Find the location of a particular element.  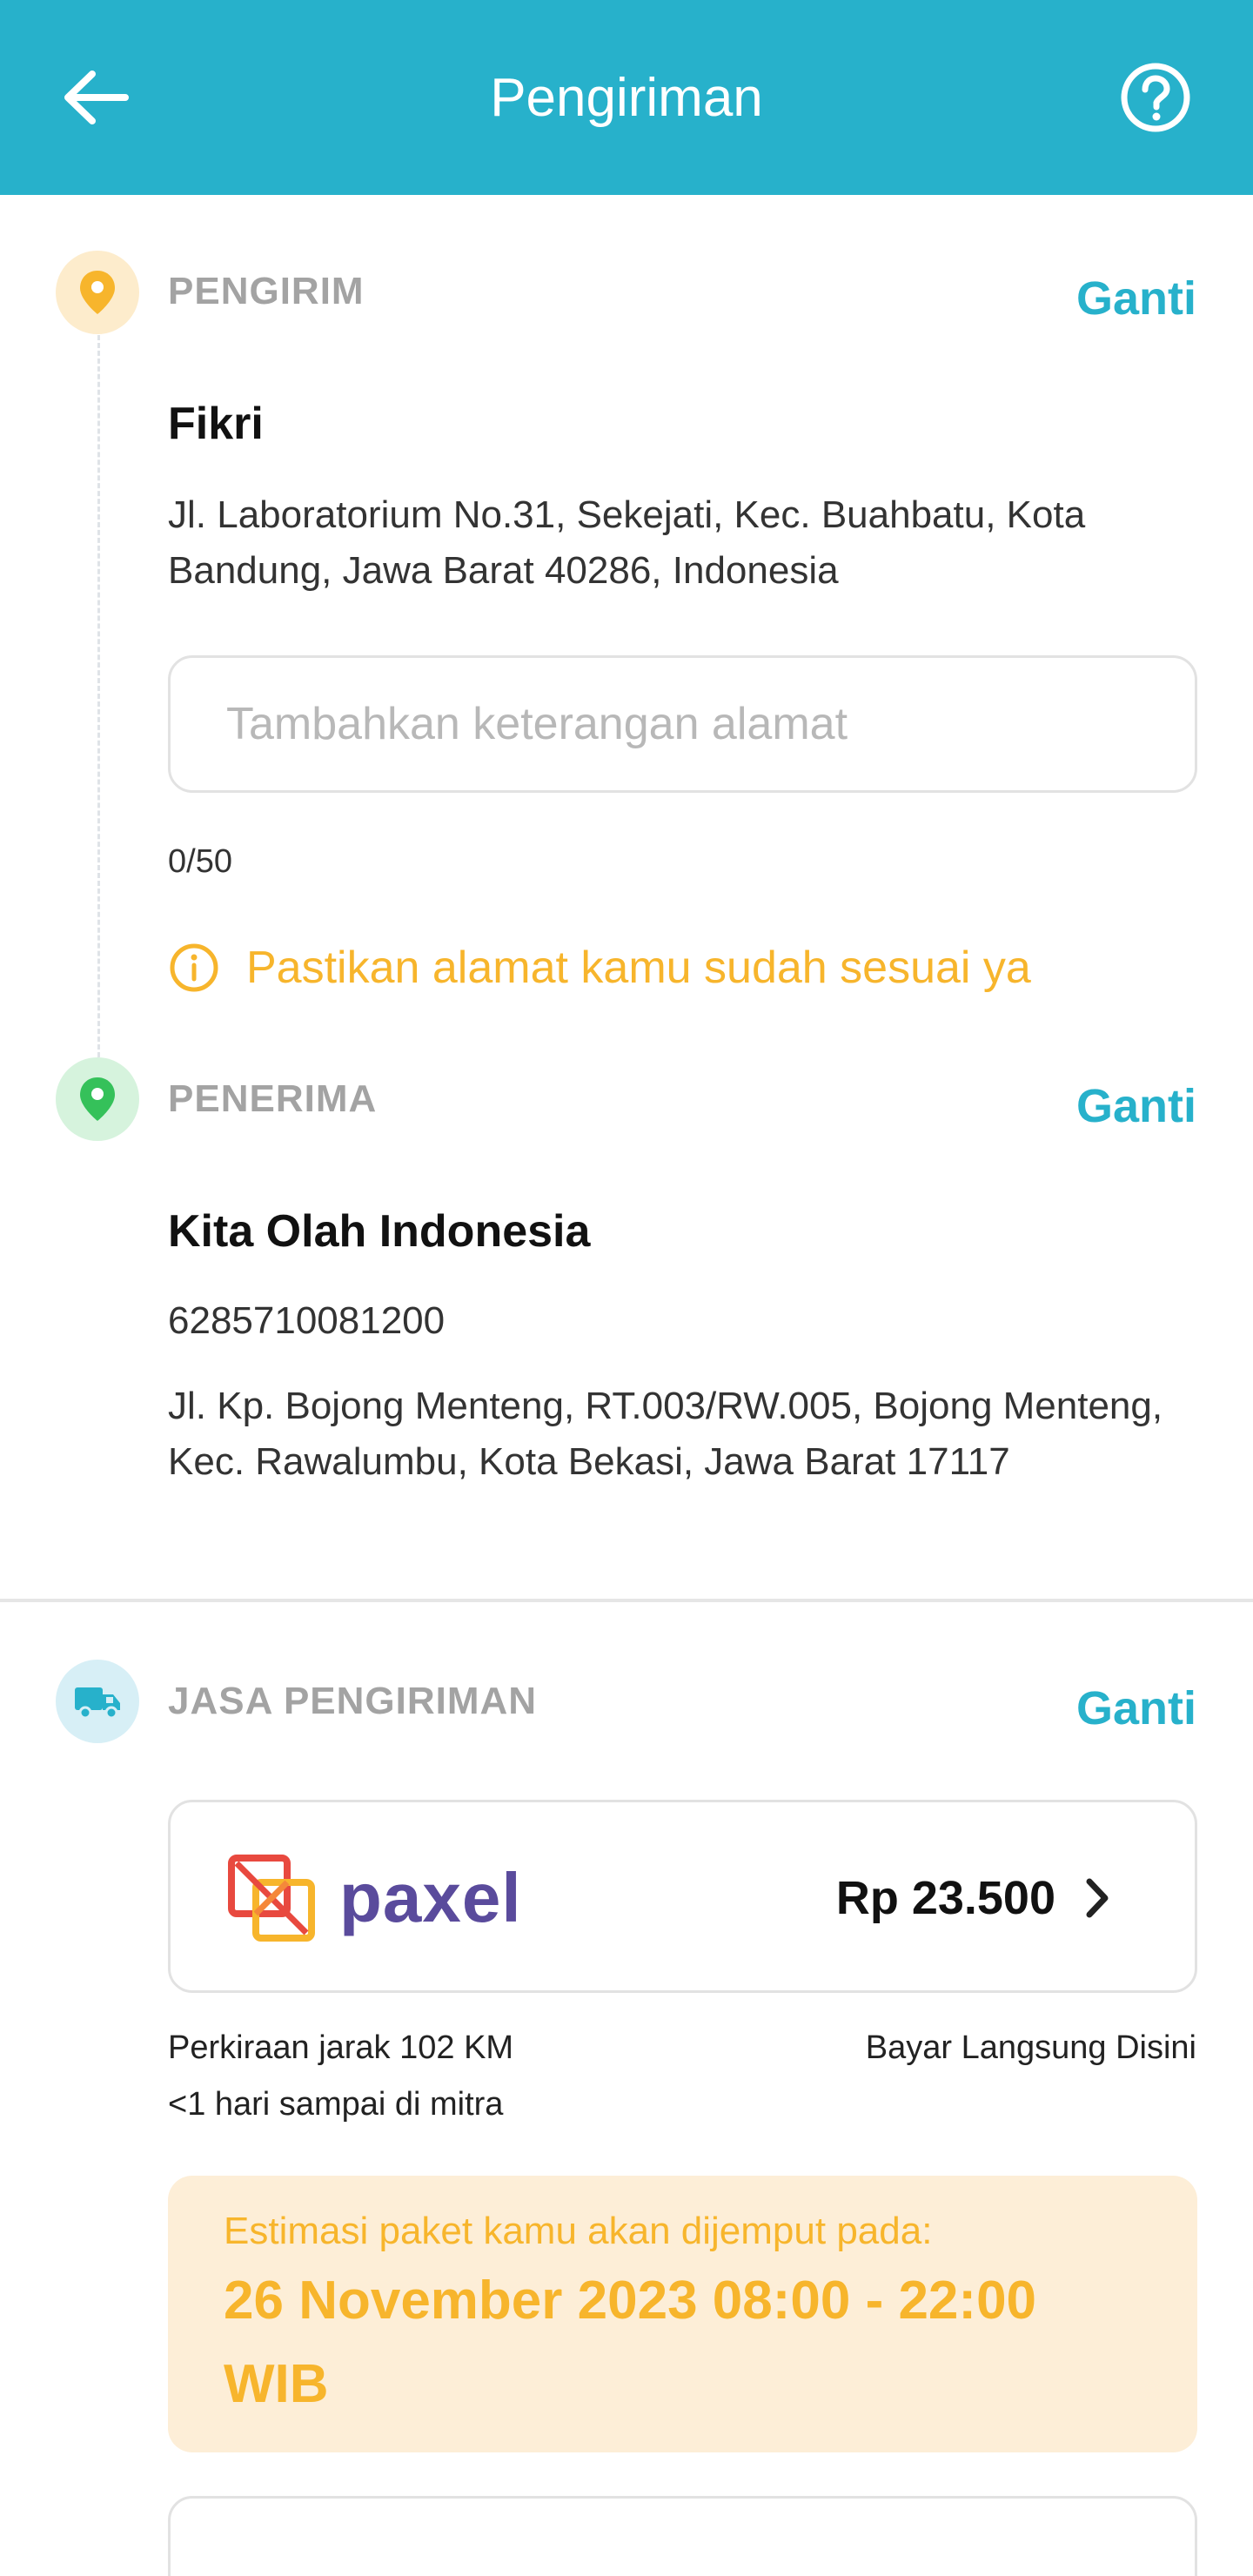

receiver-name: Kita Olah Indonesia is located at coordinates (379, 1231).